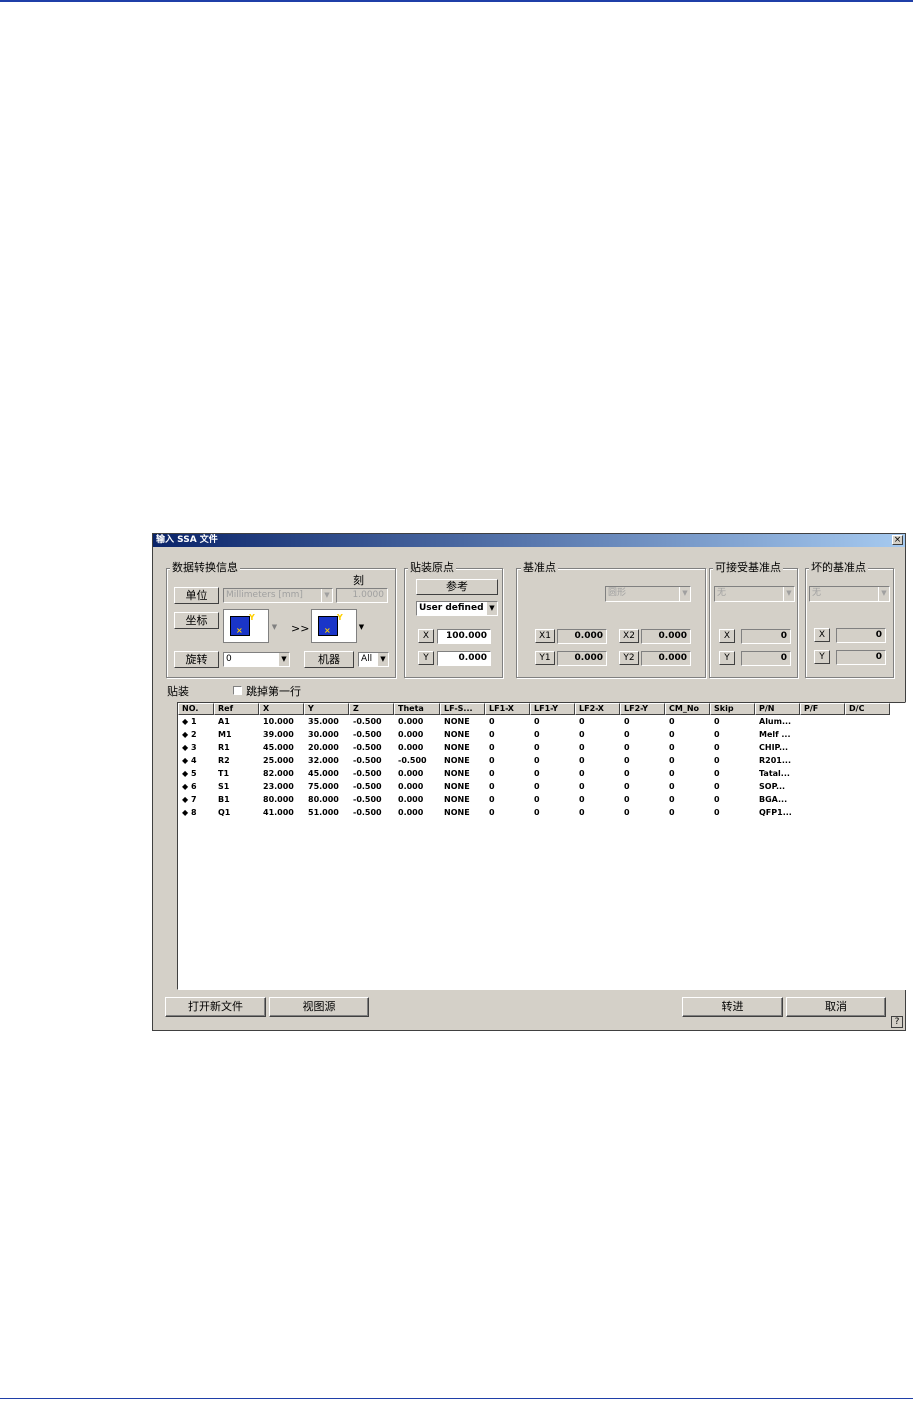  Describe the element at coordinates (189, 786) in the screenshot. I see `table-cell: ◆ 6` at that location.